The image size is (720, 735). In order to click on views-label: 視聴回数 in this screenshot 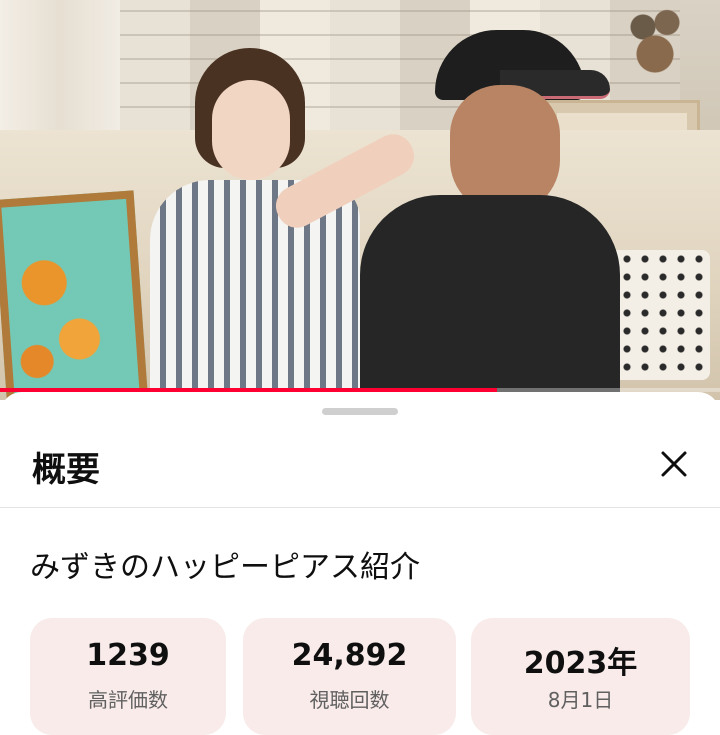, I will do `click(349, 700)`.